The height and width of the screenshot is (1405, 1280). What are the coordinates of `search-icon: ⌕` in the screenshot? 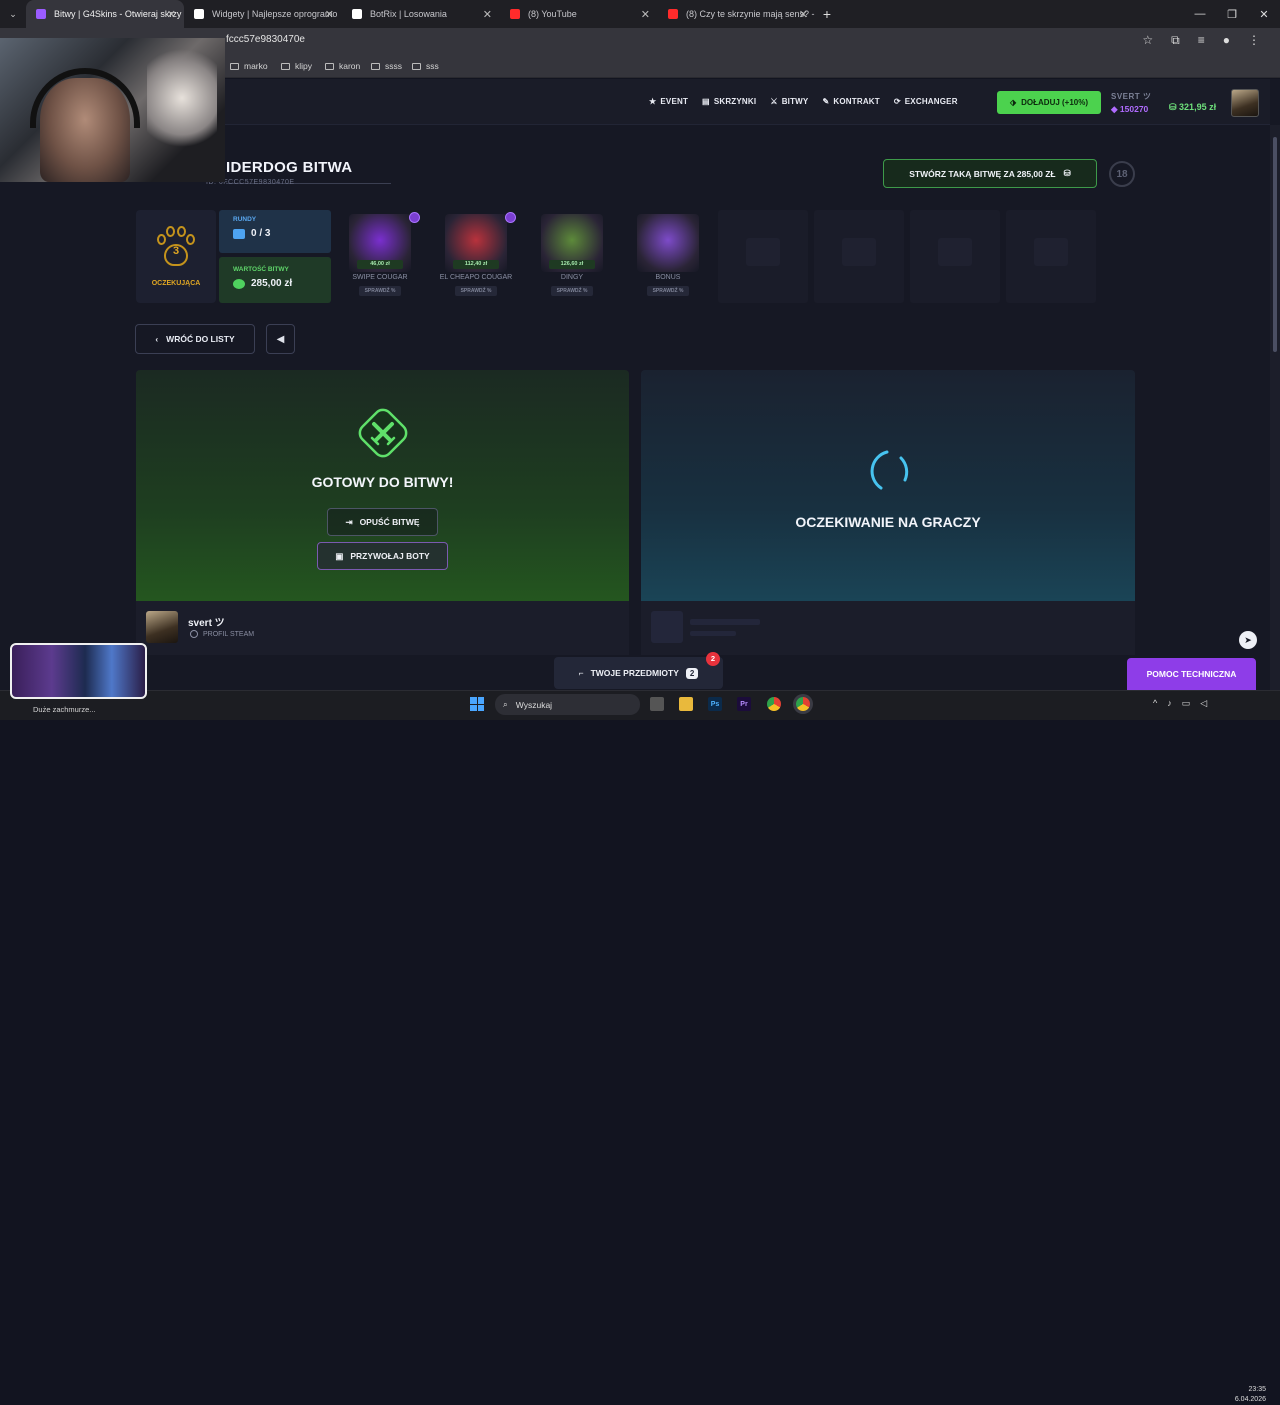 It's located at (505, 704).